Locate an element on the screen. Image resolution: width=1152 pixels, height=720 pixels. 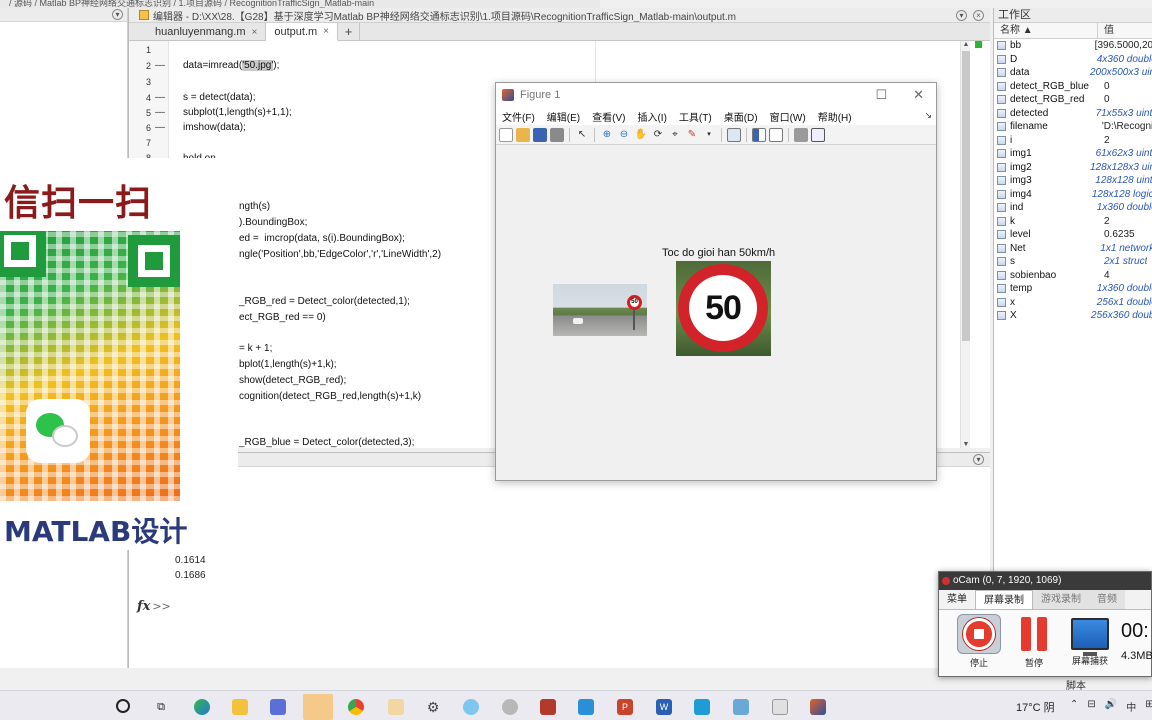
network-icon: ⊟ is located at coordinates (1091, 706).